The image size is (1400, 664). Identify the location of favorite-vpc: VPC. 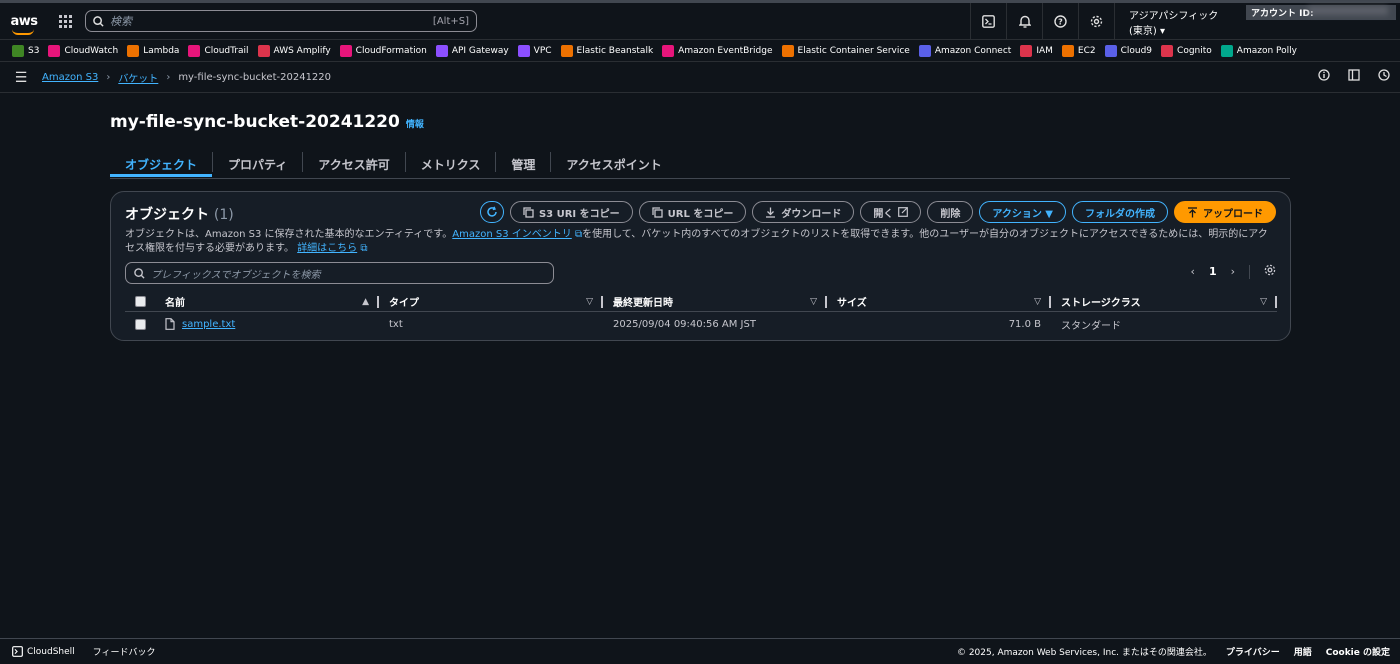
(534, 50).